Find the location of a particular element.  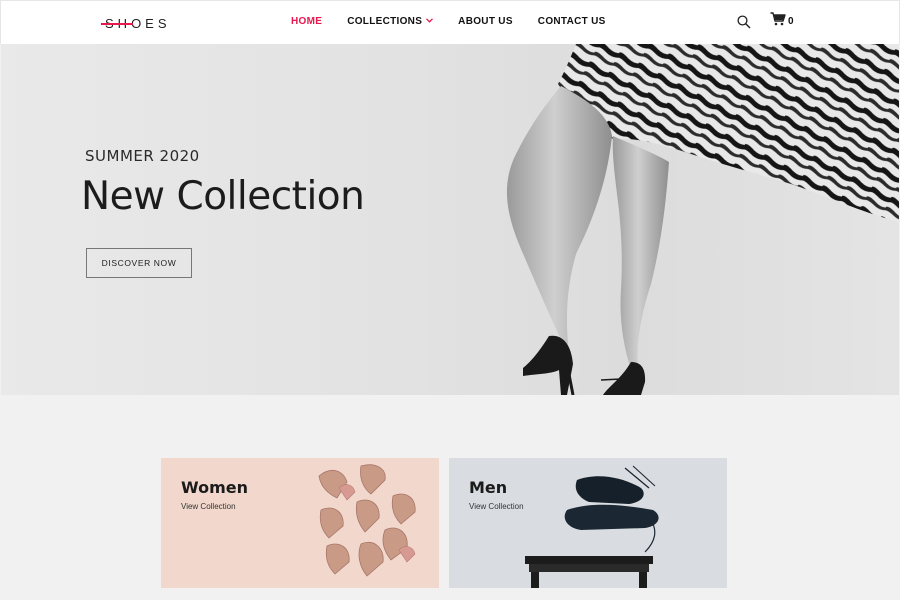

nav-contact-us: CONTACT US is located at coordinates (572, 21).